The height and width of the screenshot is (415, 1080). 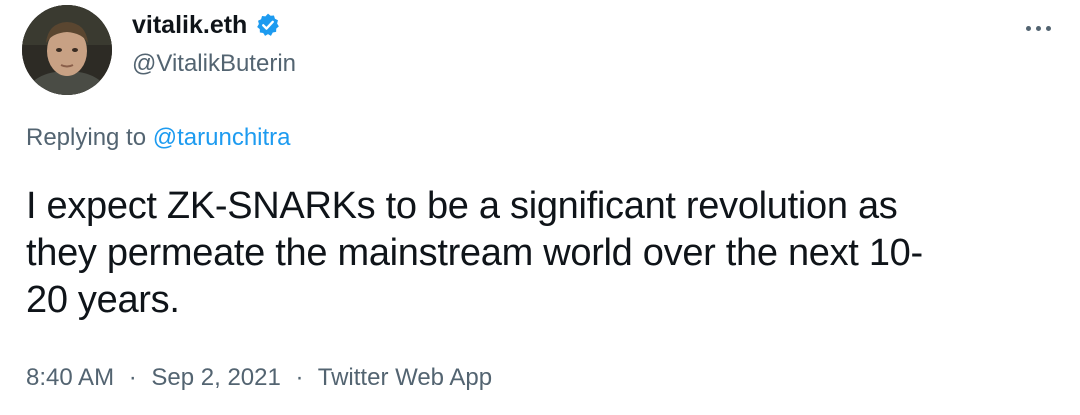 I want to click on tweet-time: 8:40 AM, so click(x=70, y=377).